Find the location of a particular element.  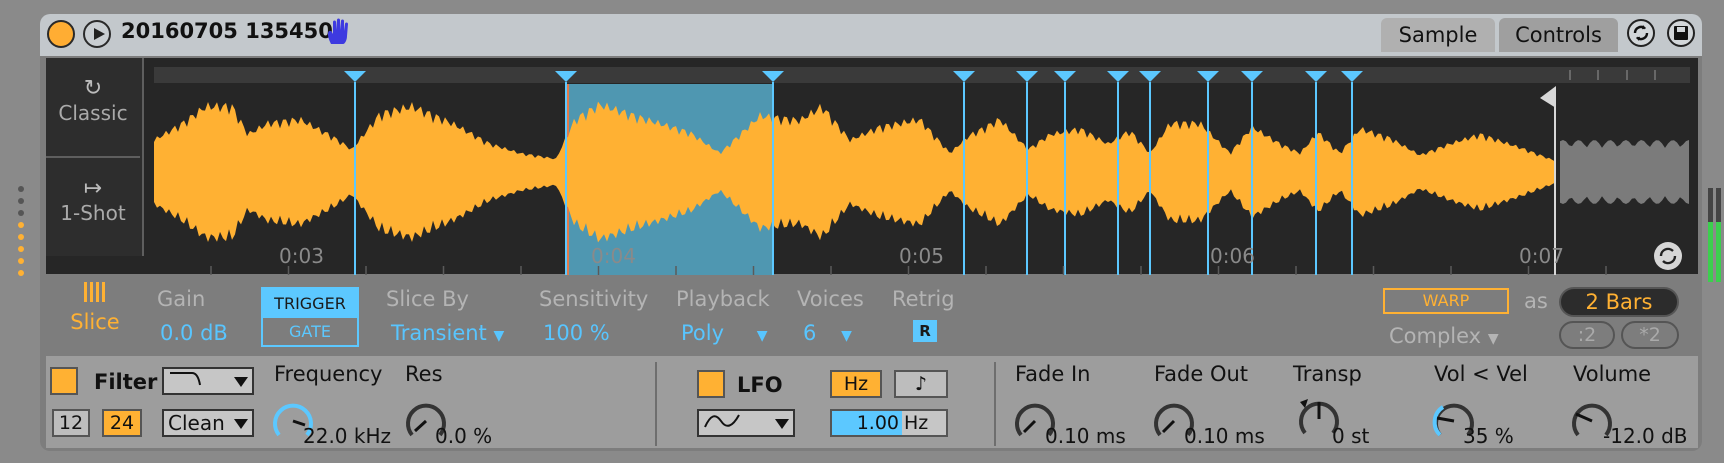

voices-dropdown: 6 ▼ is located at coordinates (827, 333).